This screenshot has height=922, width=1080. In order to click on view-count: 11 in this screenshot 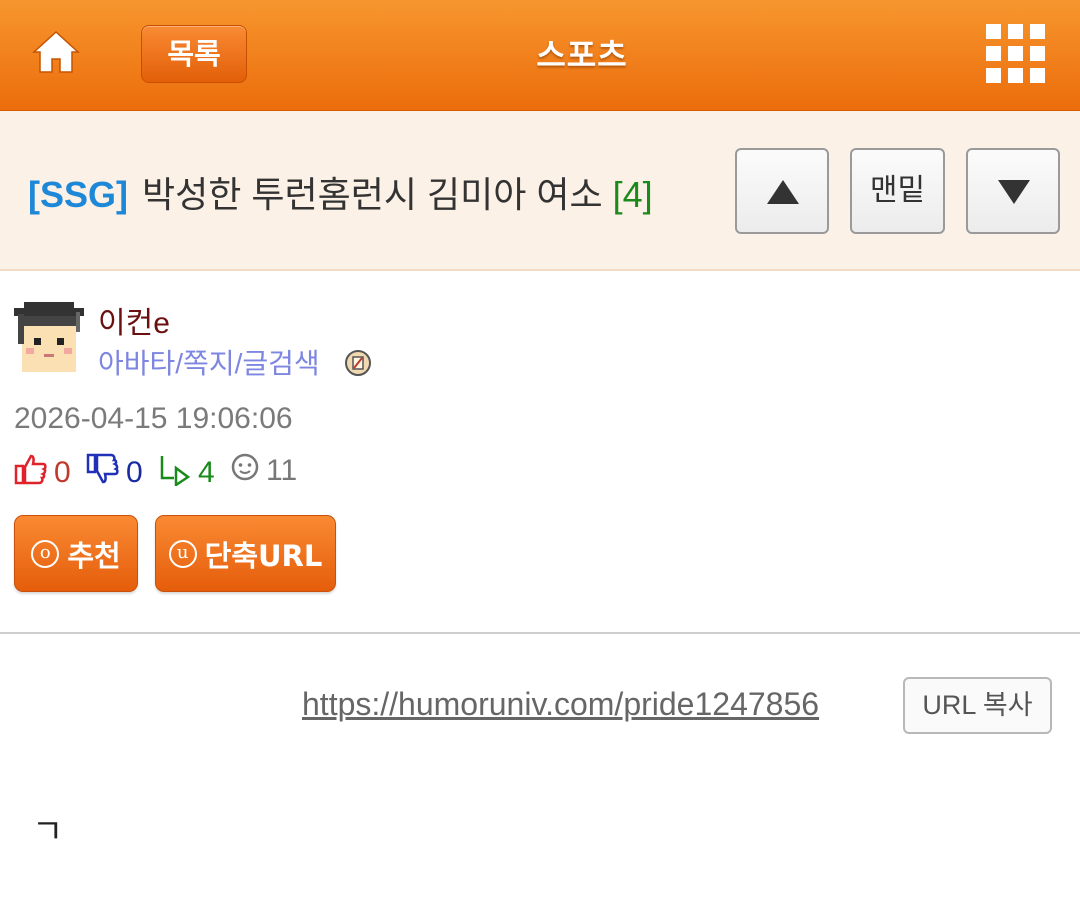, I will do `click(282, 470)`.